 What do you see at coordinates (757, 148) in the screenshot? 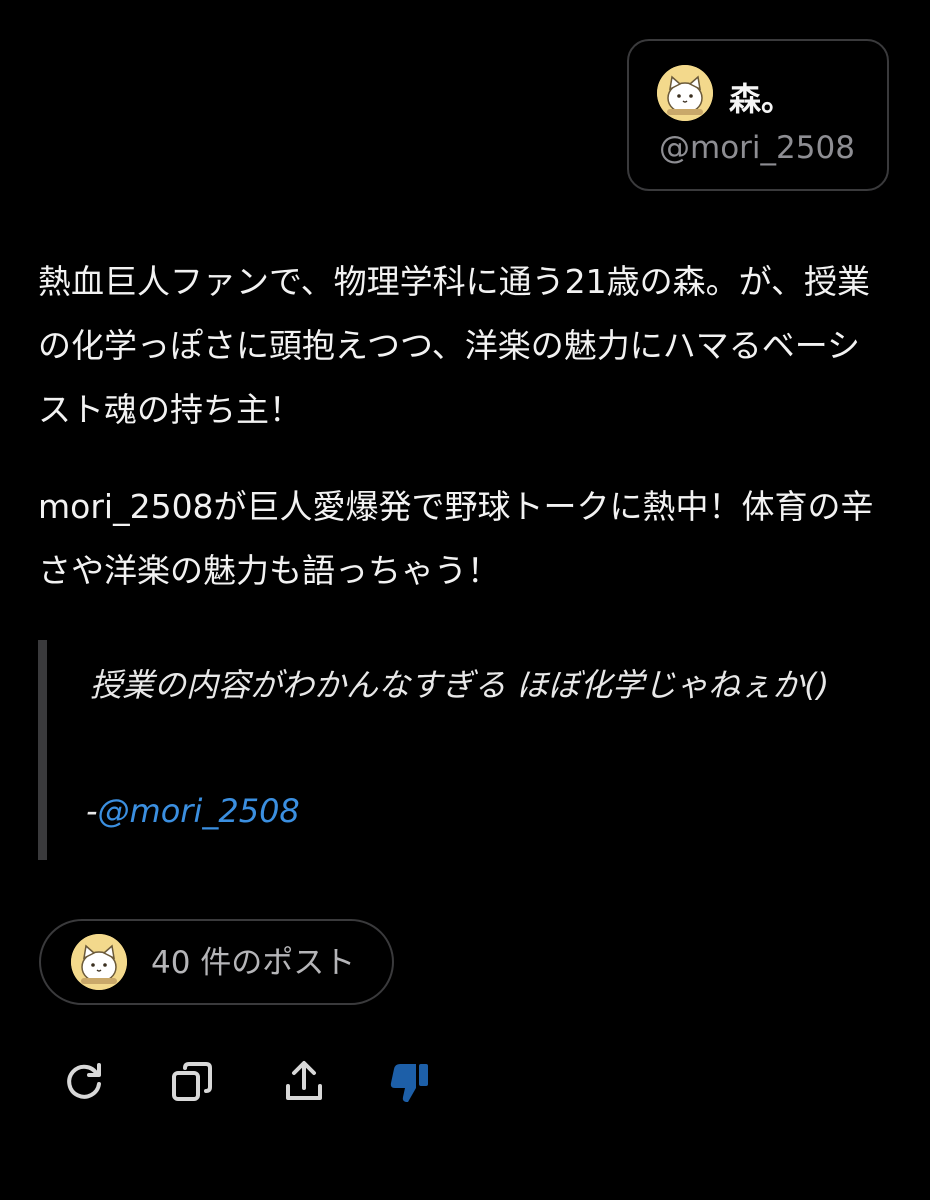
I see `user-handle: @mori_2508` at bounding box center [757, 148].